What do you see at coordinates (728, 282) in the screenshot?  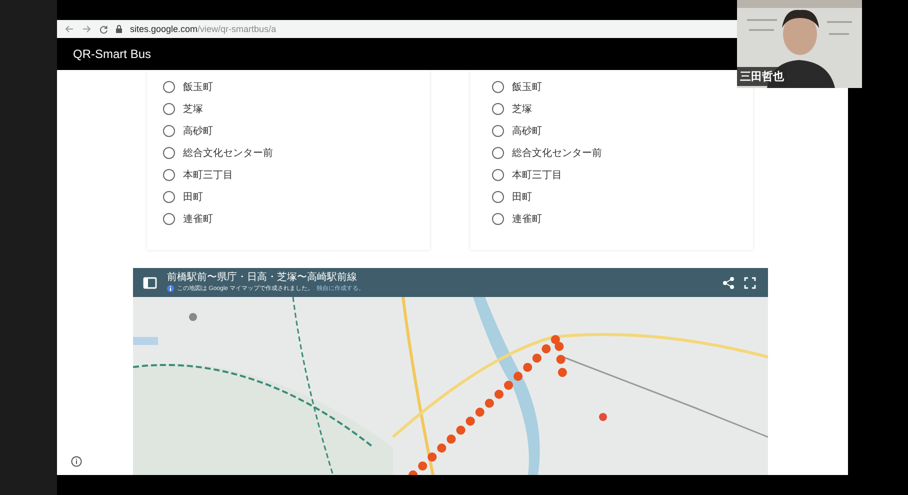 I see `share-icon` at bounding box center [728, 282].